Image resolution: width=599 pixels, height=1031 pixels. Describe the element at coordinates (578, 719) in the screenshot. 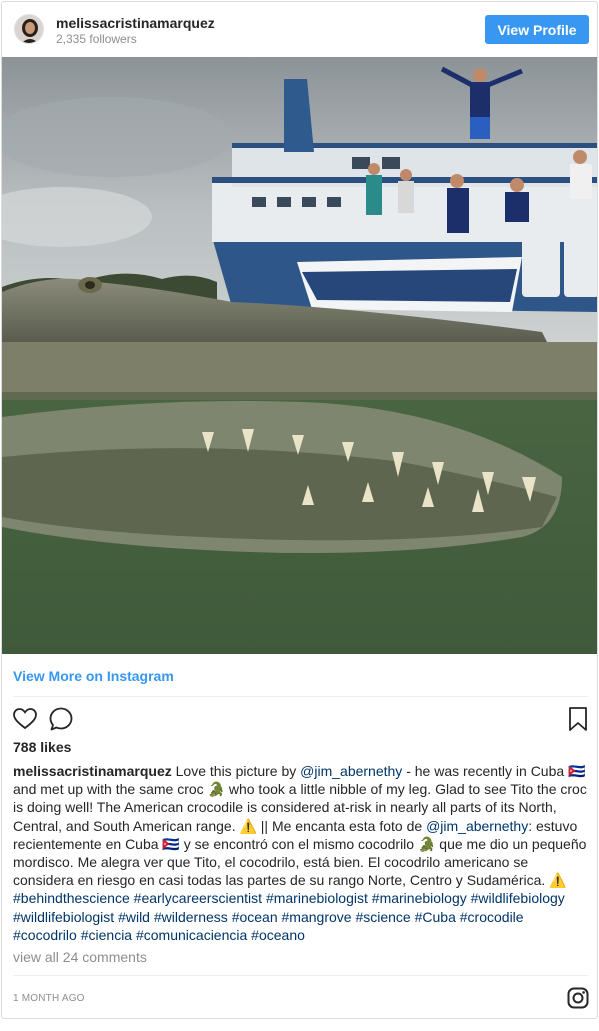

I see `bookmark-icon` at that location.